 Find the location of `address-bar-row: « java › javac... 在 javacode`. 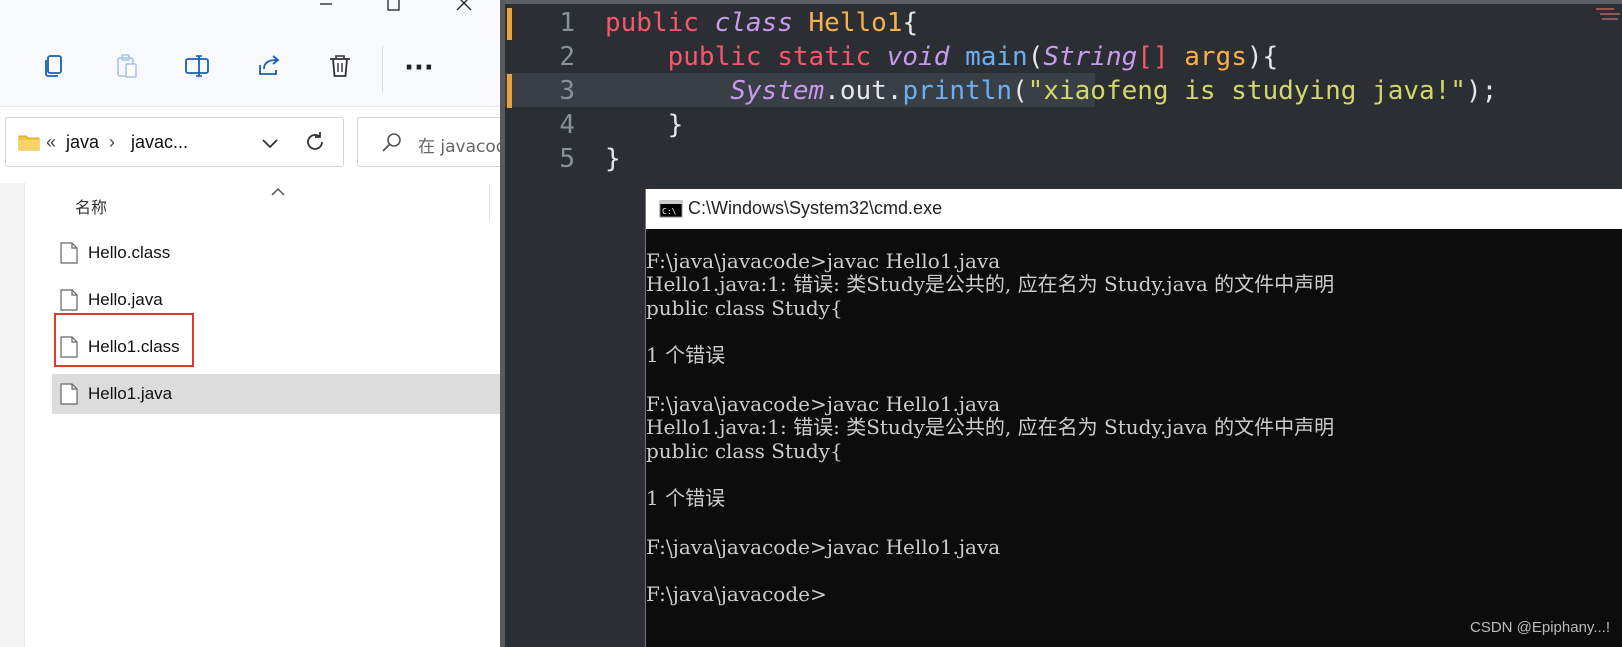

address-bar-row: « java › javac... 在 javacode is located at coordinates (252, 145).